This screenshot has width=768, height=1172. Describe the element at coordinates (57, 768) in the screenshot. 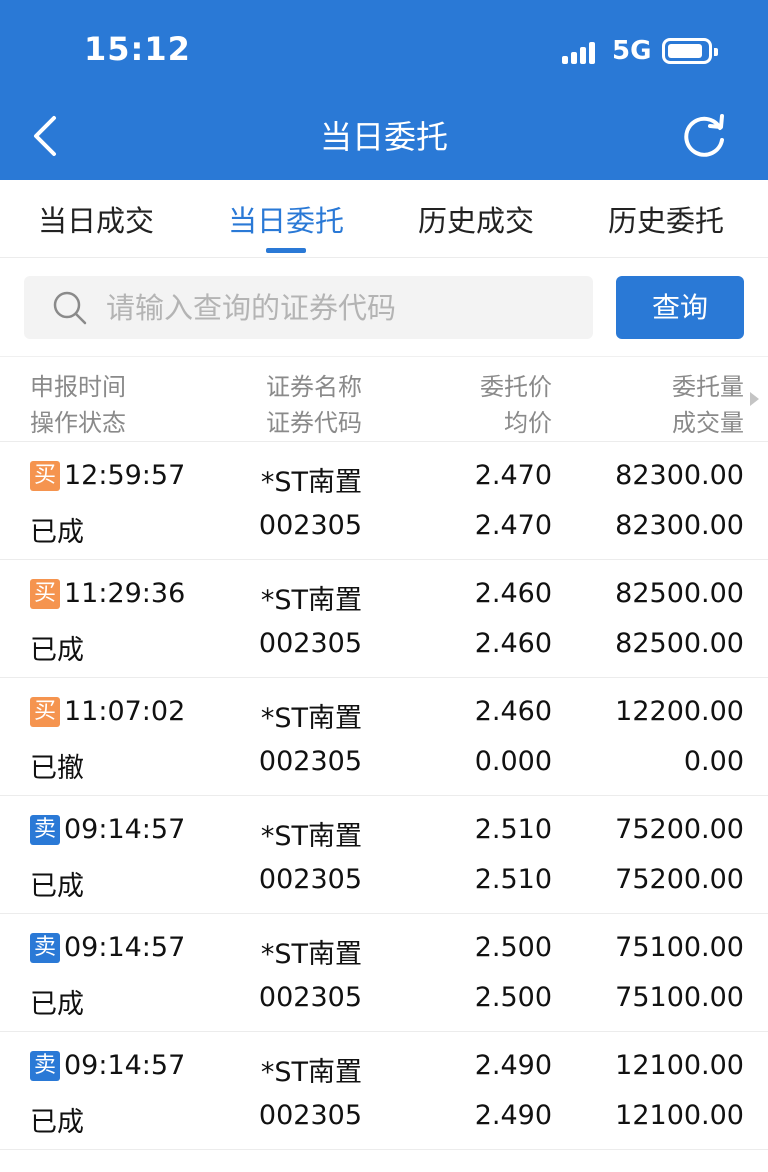

I see `order-status: 已撤` at that location.